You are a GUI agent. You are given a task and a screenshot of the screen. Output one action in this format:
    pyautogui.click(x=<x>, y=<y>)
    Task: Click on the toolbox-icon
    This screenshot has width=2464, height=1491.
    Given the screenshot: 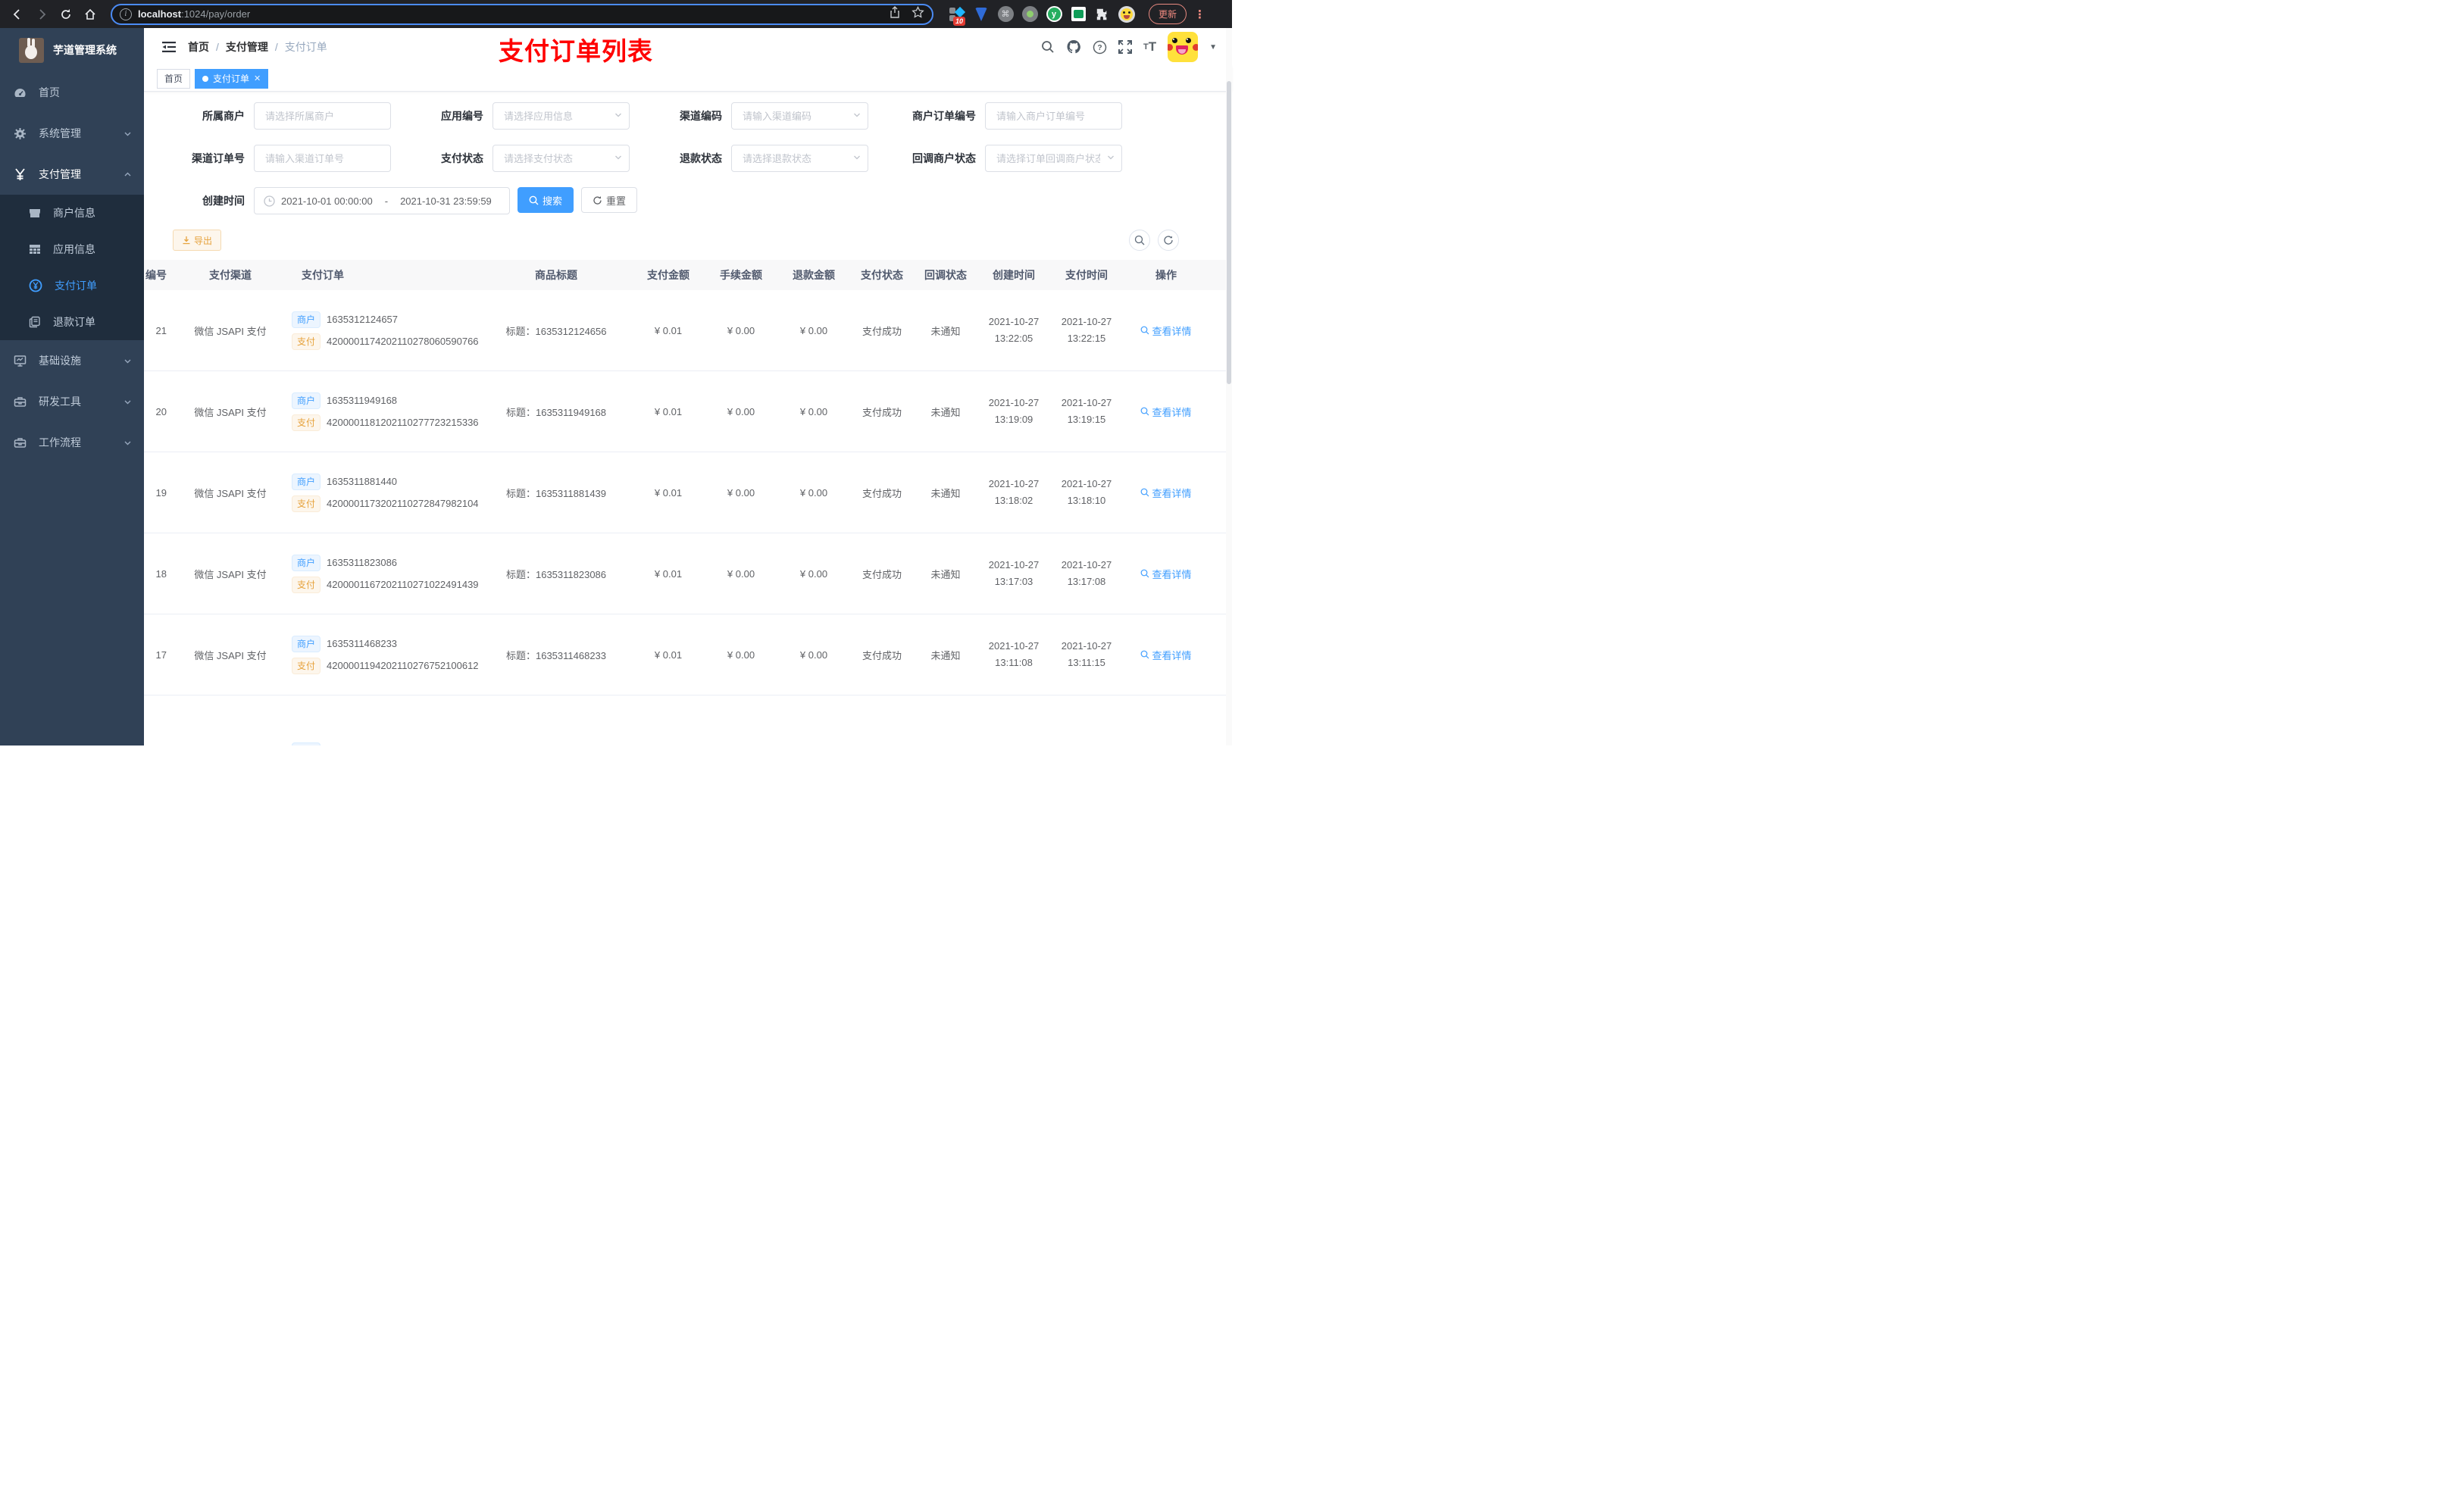 What is the action you would take?
    pyautogui.click(x=20, y=401)
    